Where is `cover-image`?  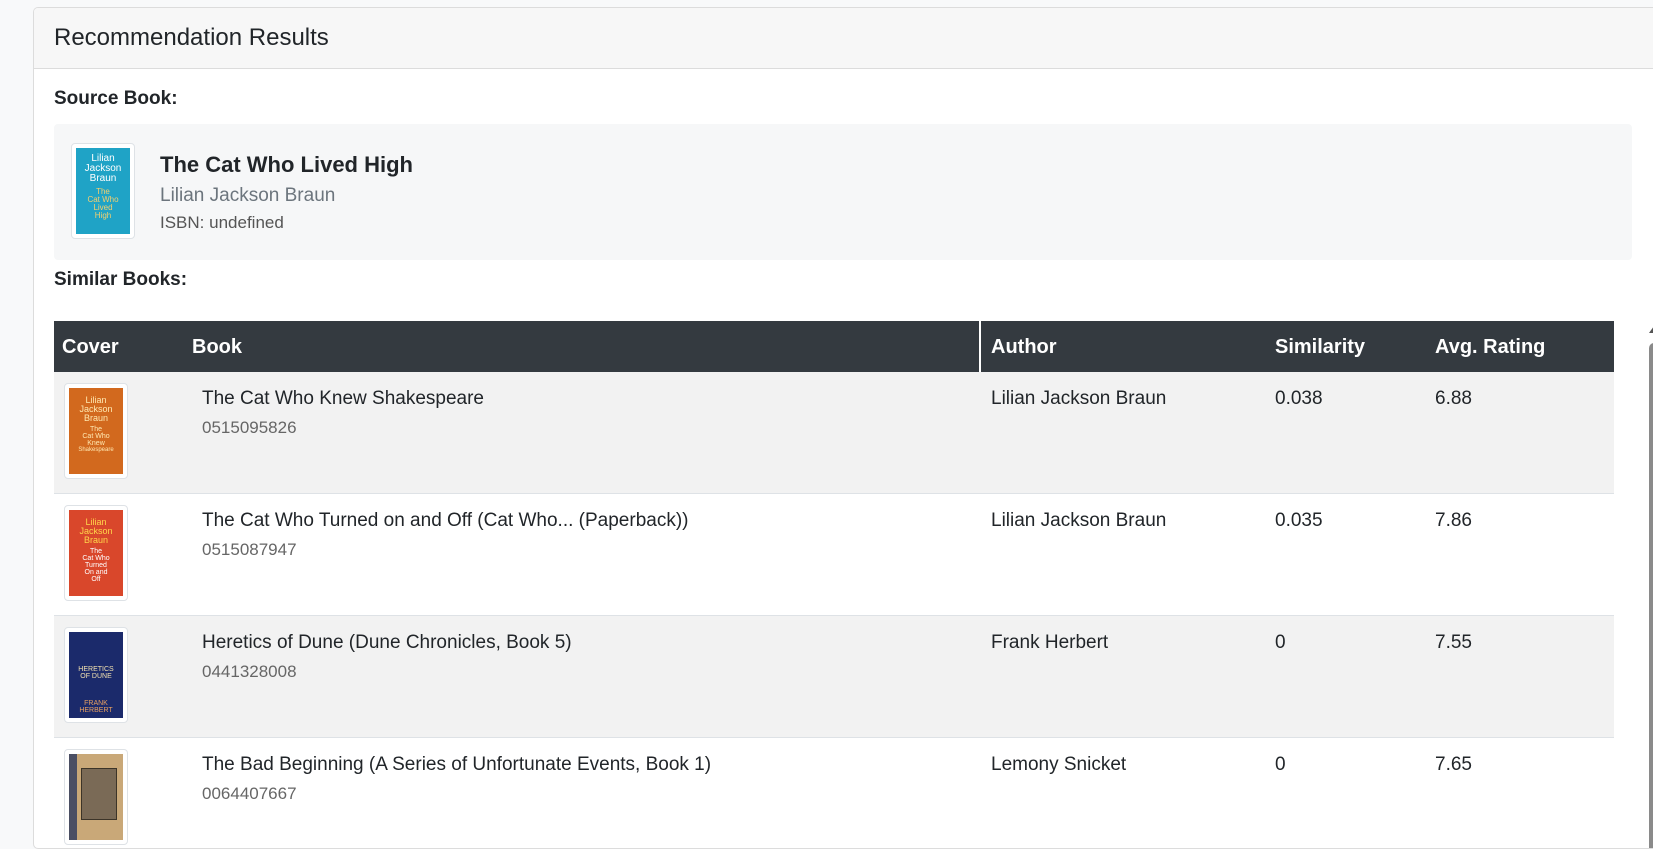
cover-image is located at coordinates (96, 797).